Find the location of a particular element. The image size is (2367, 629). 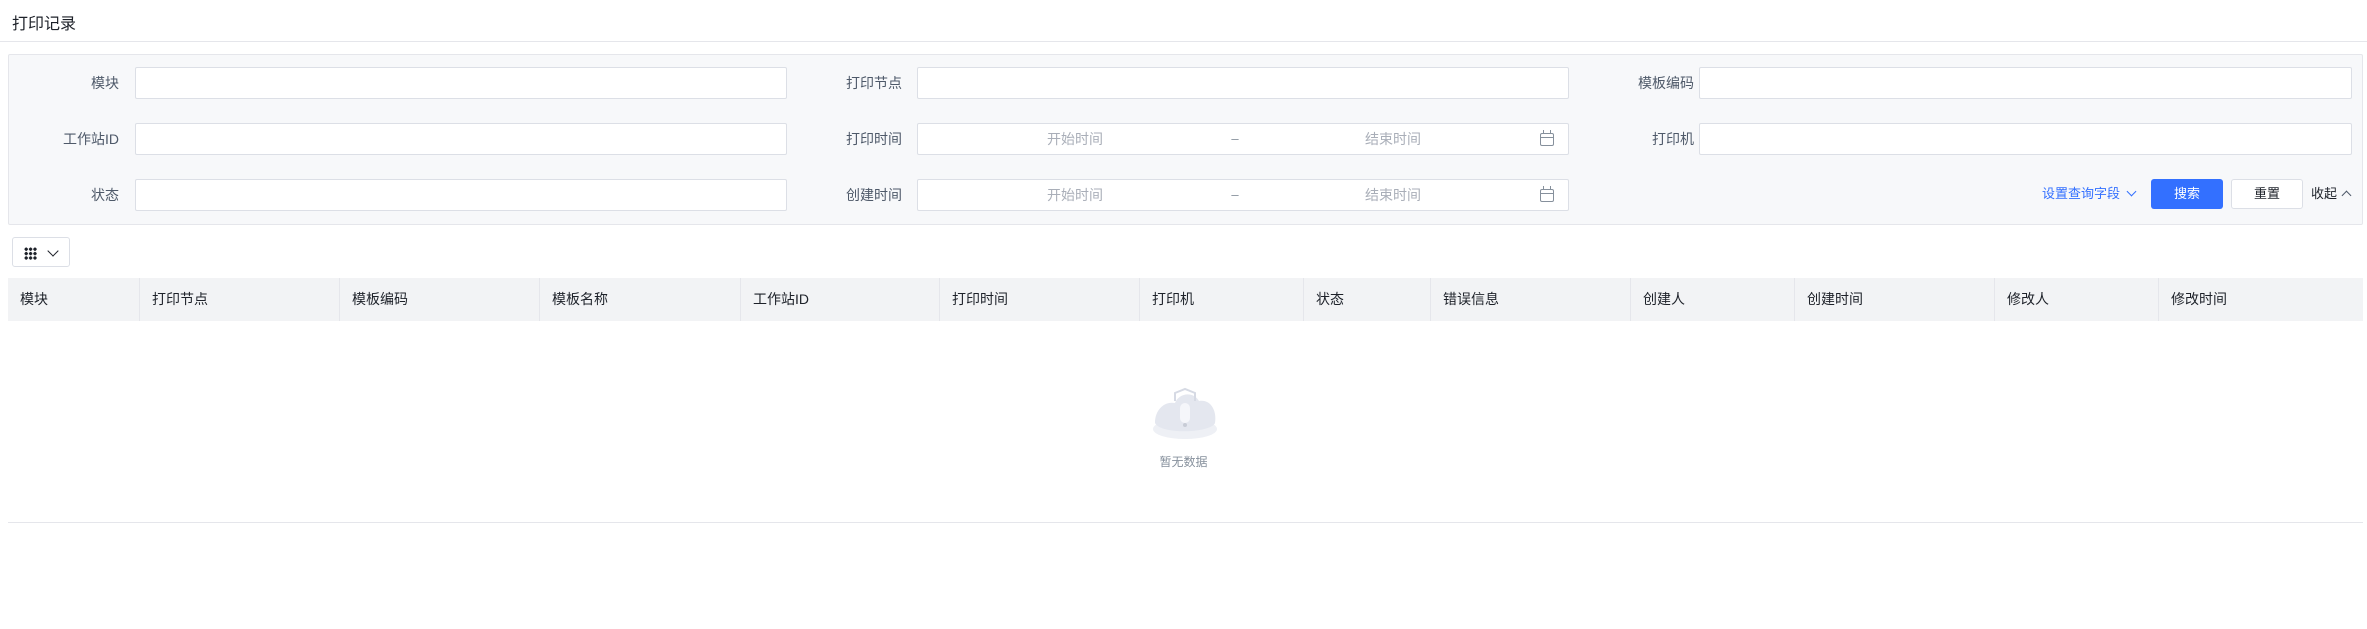

page-header: 打印记录 is located at coordinates (1183, 21).